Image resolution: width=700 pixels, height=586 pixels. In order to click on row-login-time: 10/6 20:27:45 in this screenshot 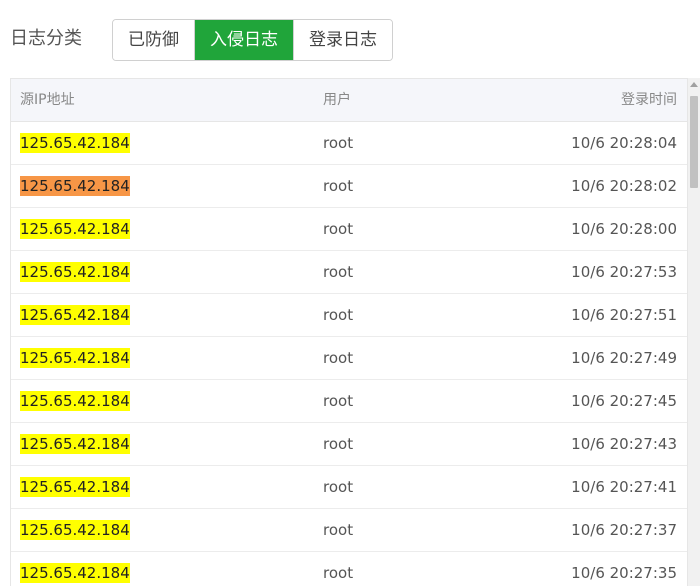, I will do `click(624, 401)`.